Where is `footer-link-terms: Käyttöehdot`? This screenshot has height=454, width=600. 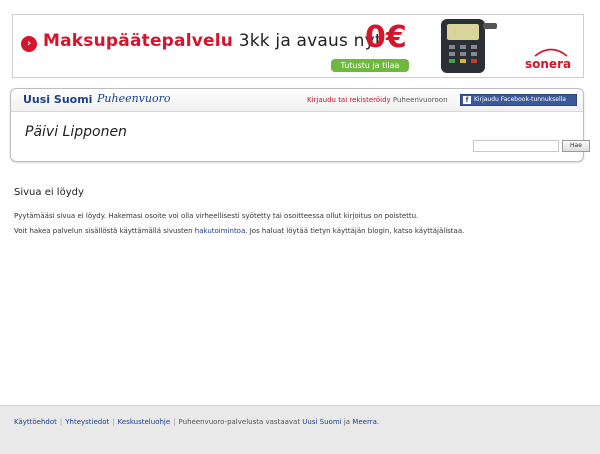 footer-link-terms: Käyttöehdot is located at coordinates (35, 422).